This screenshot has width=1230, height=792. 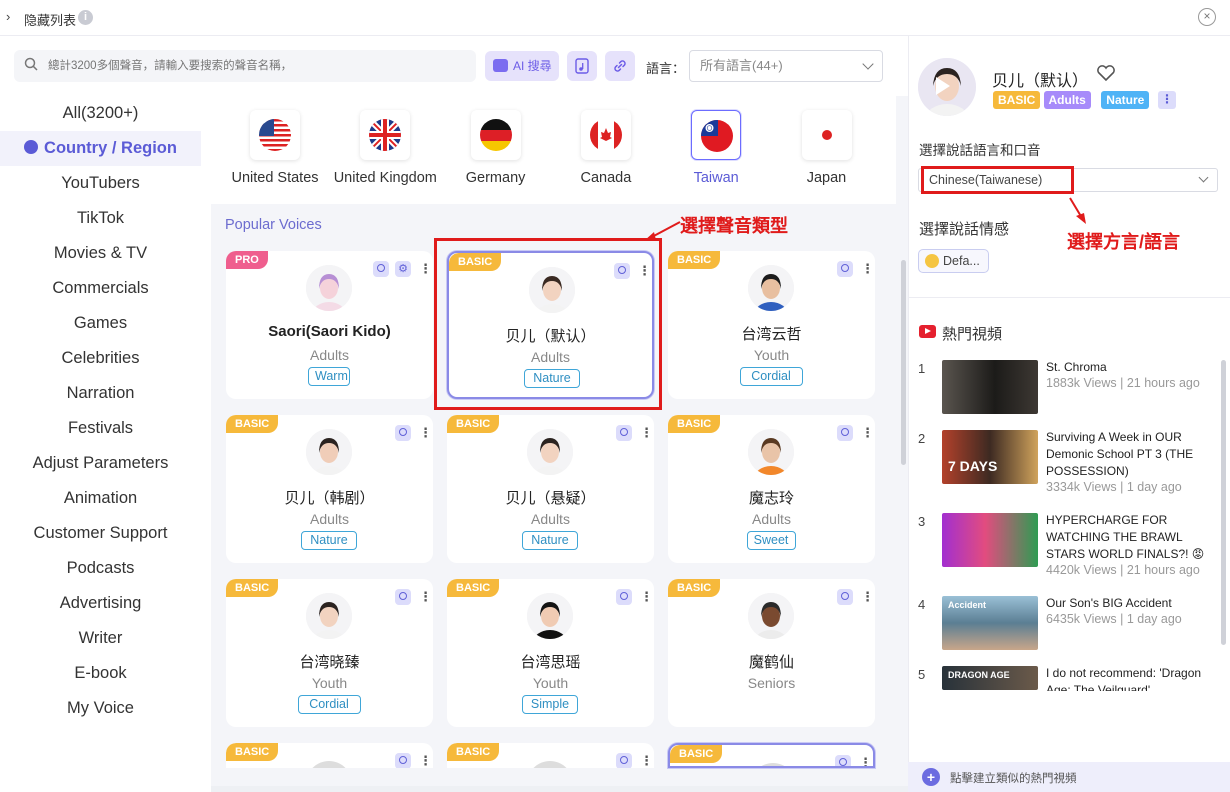 I want to click on close-icon: ×, so click(x=1207, y=17).